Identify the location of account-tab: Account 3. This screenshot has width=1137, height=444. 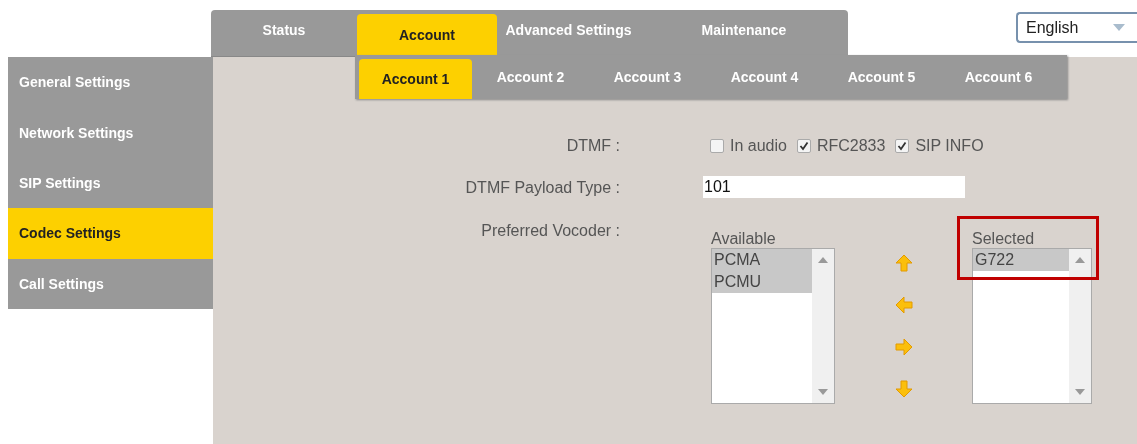
(647, 77).